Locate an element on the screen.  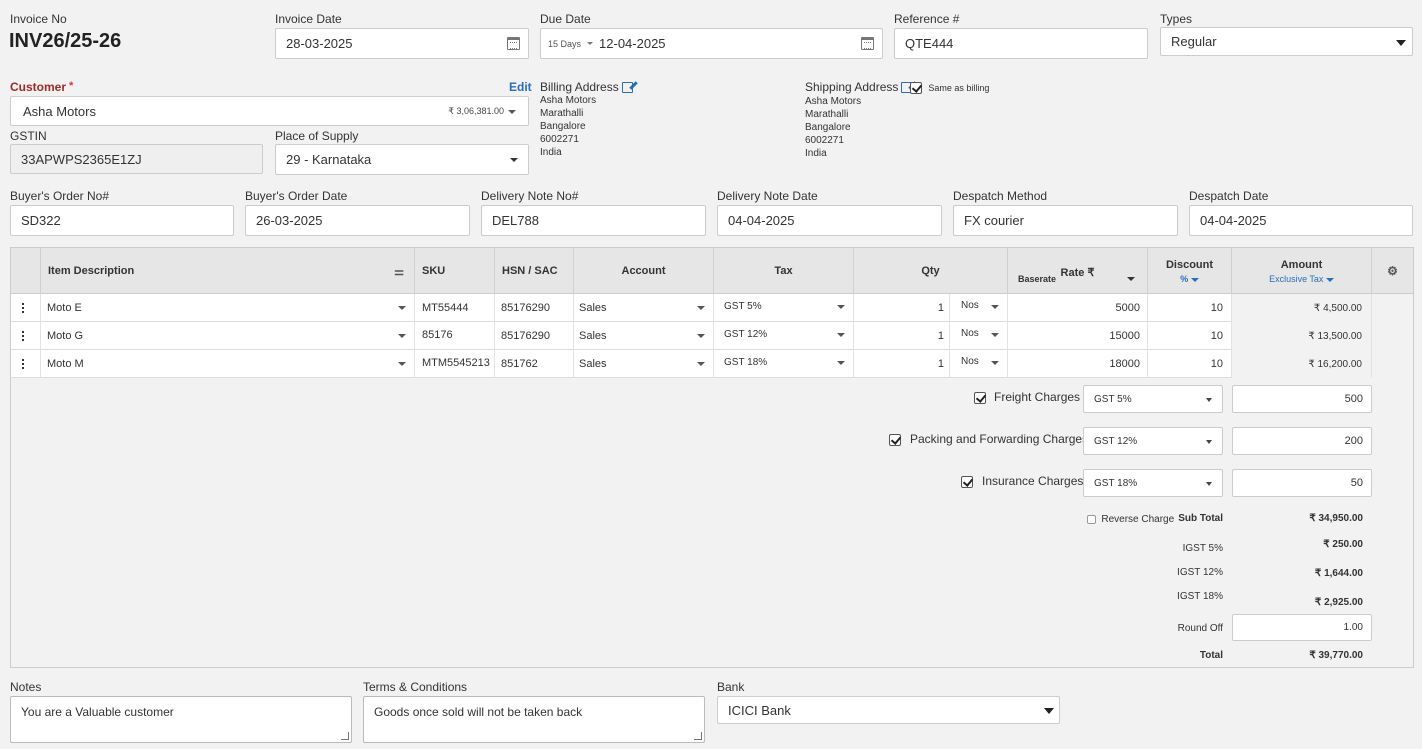
reference-input: QTE444 is located at coordinates (1021, 43).